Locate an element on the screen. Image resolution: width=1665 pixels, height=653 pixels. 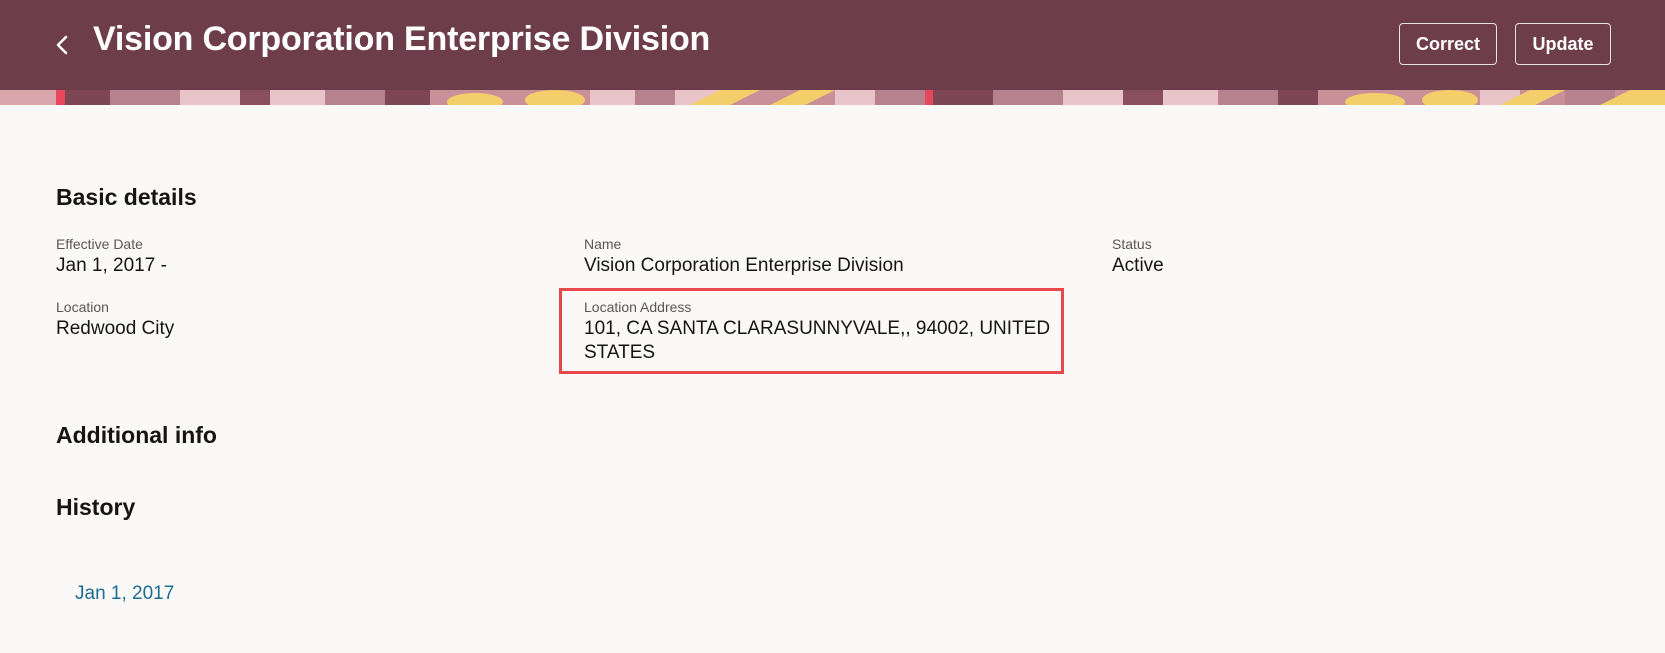
effective-date-value: Jan 1, 2017 - is located at coordinates (111, 265).